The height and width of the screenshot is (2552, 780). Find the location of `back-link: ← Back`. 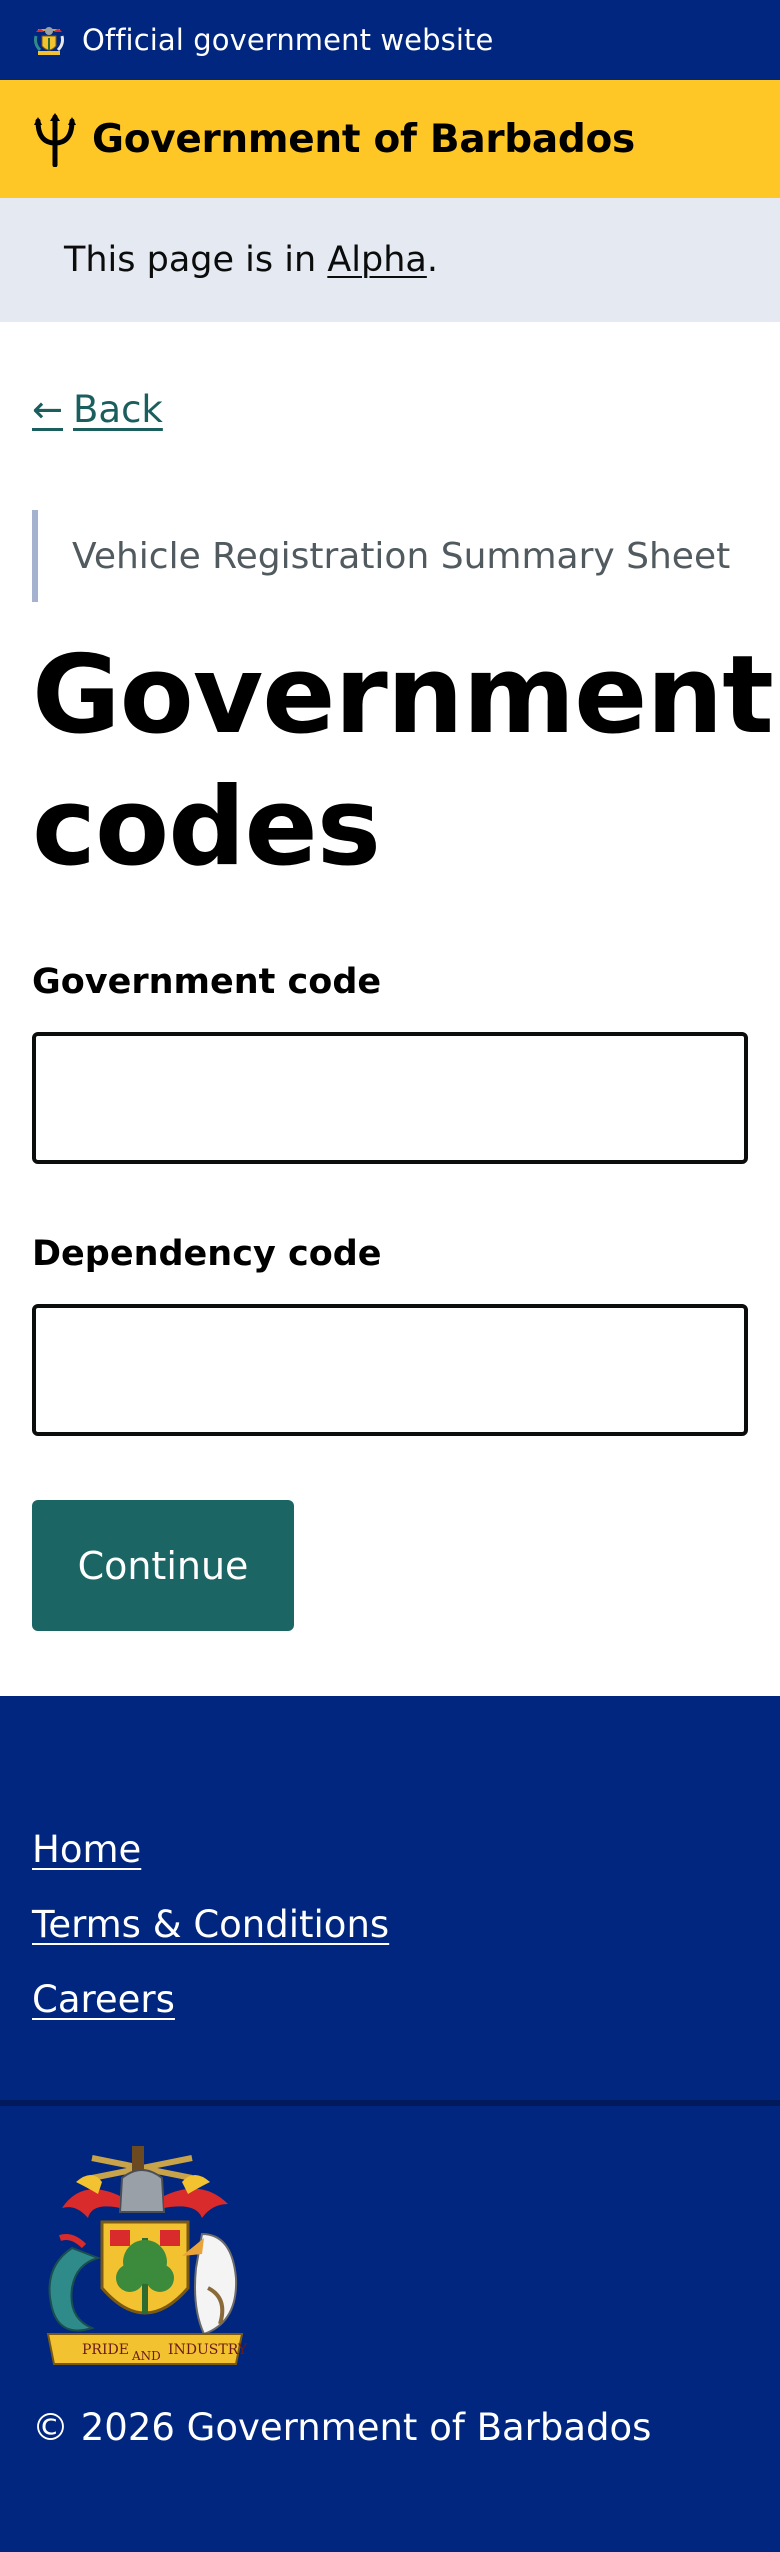

back-link: ← Back is located at coordinates (97, 409).